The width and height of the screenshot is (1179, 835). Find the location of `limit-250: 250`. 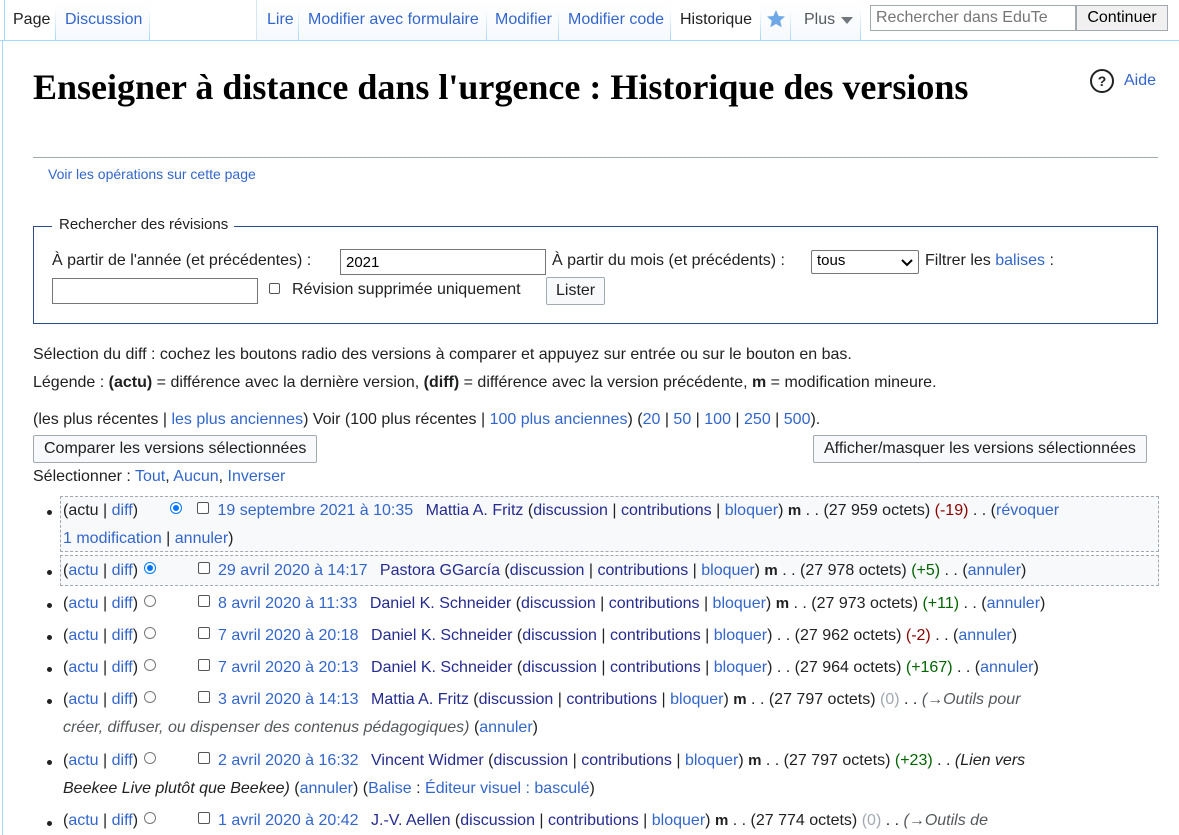

limit-250: 250 is located at coordinates (757, 419).